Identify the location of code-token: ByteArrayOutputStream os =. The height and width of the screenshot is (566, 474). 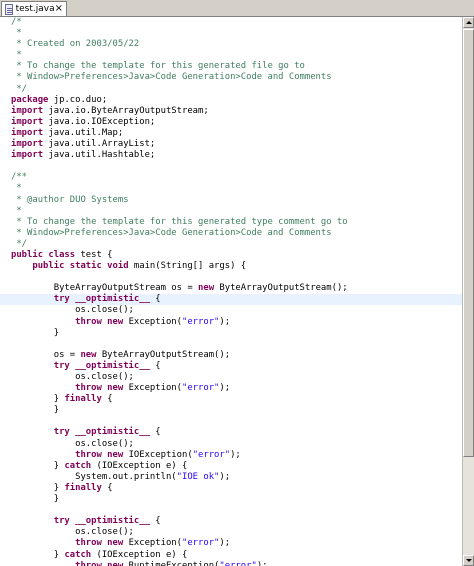
(105, 288).